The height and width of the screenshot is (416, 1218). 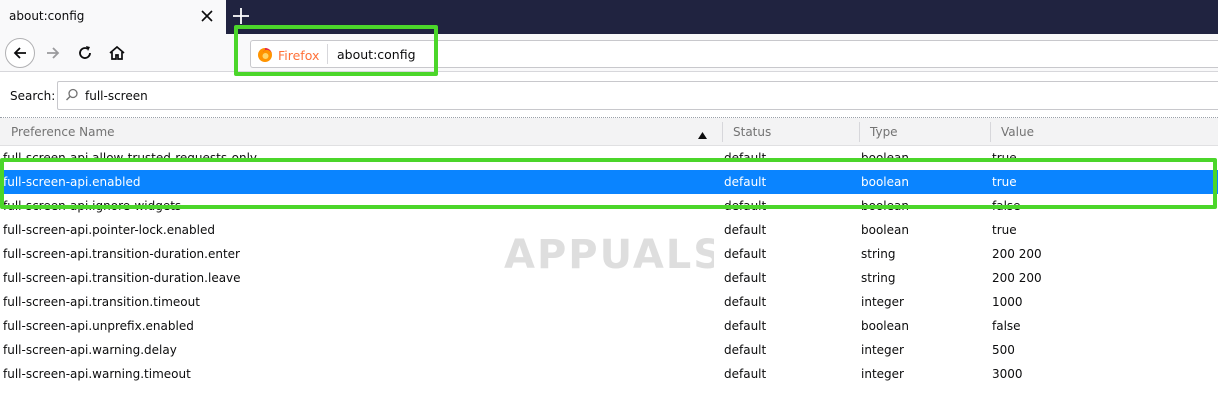 I want to click on close-icon, so click(x=207, y=16).